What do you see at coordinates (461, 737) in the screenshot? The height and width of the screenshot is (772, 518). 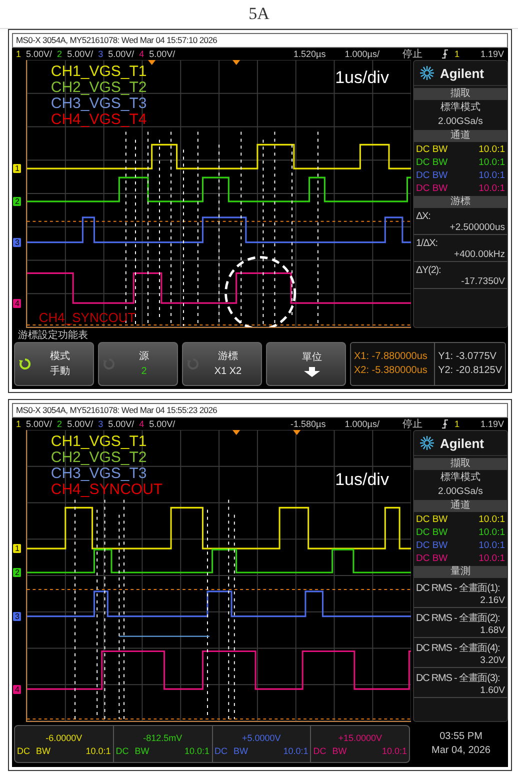 I see `clock-time: 03:55 PM` at bounding box center [461, 737].